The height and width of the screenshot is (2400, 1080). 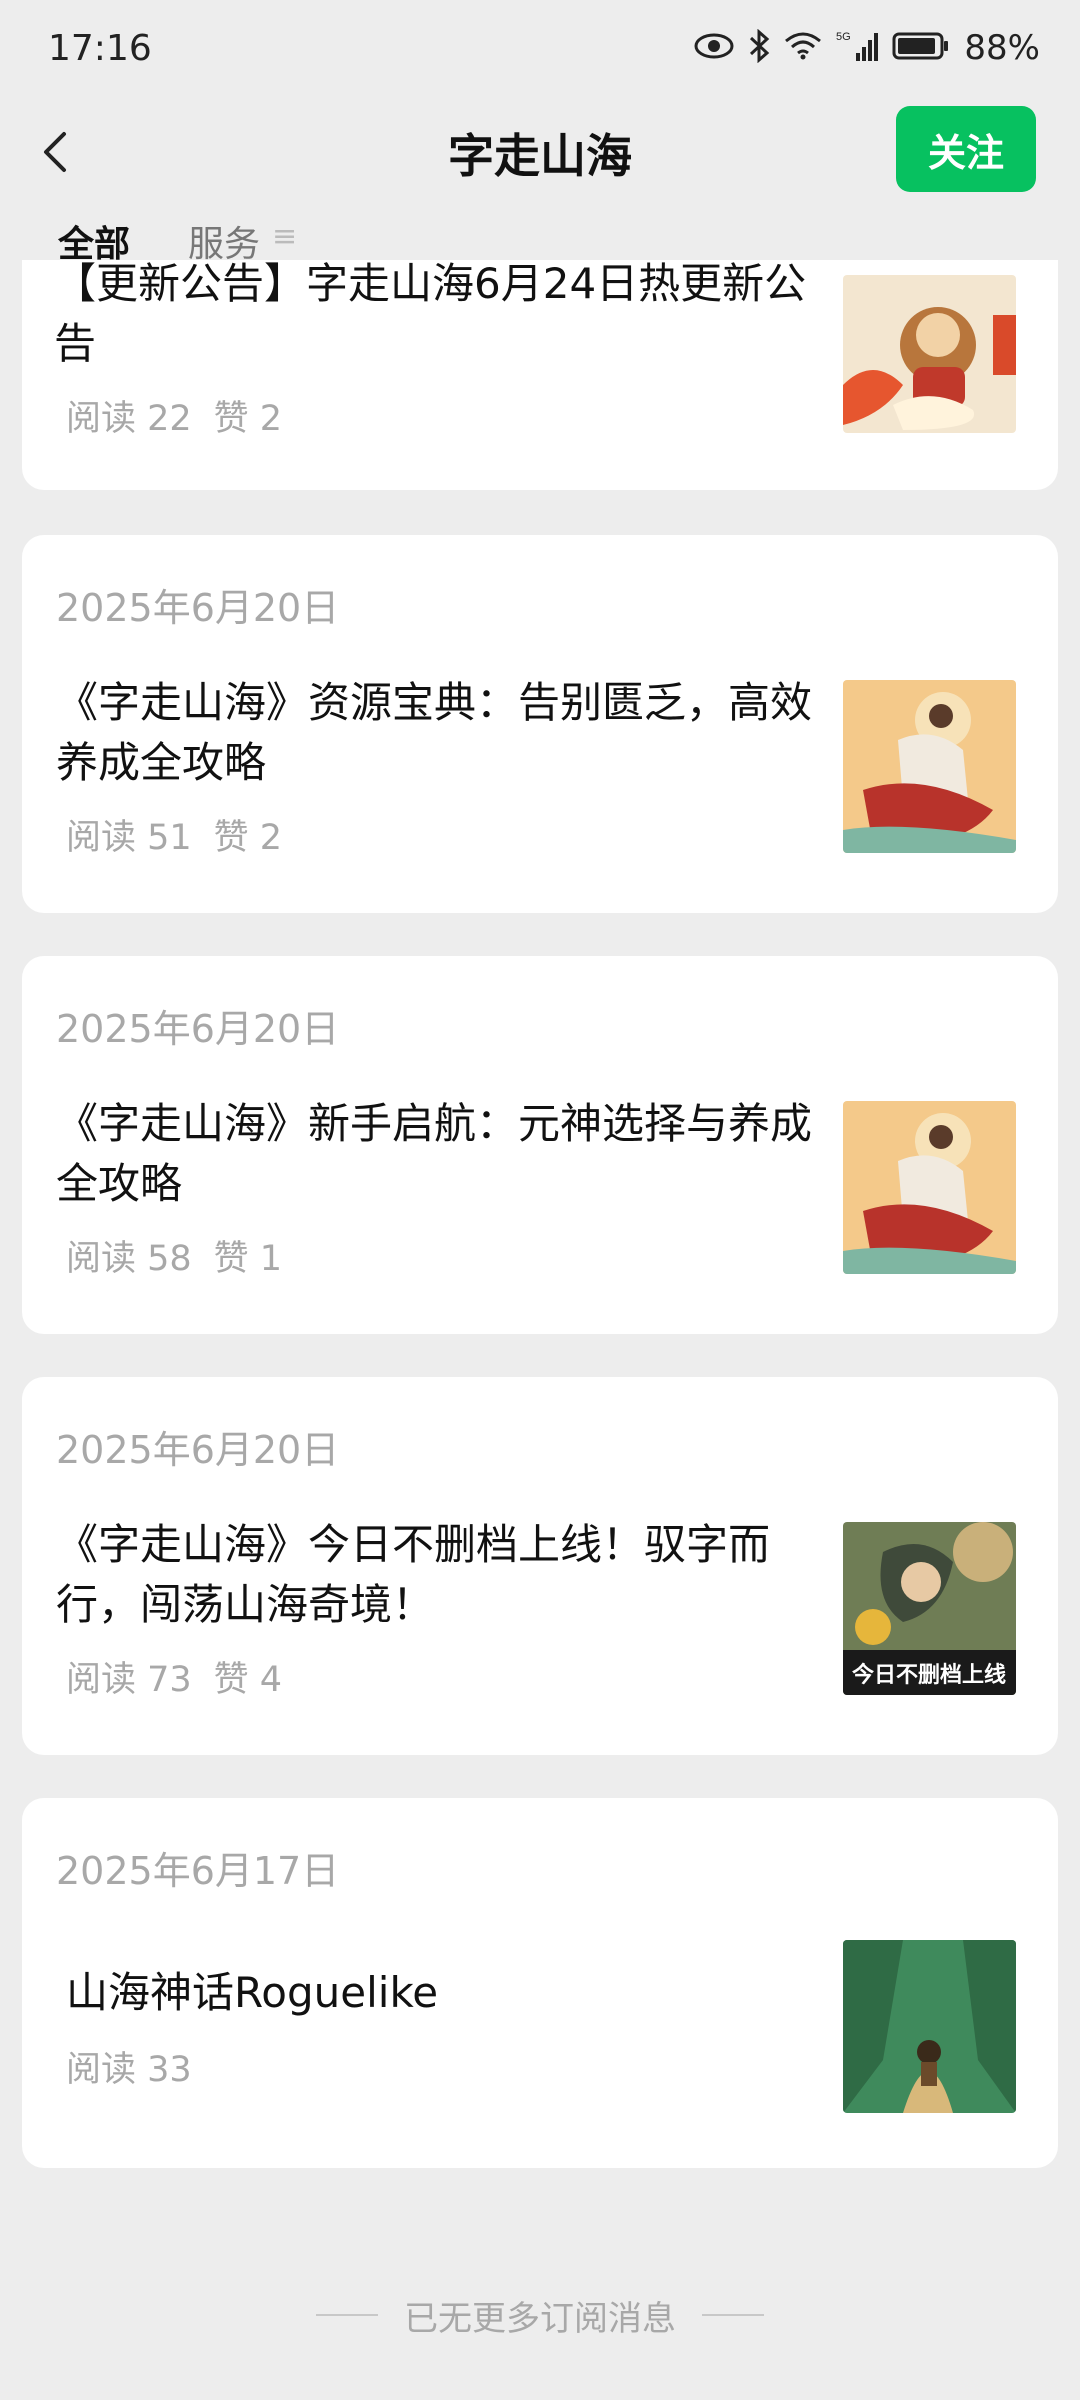 I want to click on article-stats: 阅读 58 赞 1, so click(x=185, y=1255).